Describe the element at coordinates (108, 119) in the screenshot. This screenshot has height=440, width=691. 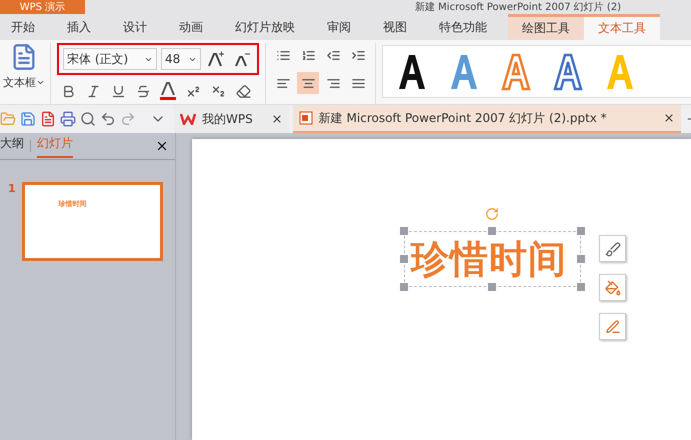
I see `undo-icon` at that location.